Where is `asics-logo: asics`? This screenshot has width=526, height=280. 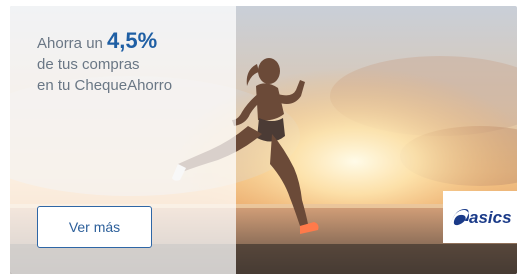 asics-logo: asics is located at coordinates (480, 217).